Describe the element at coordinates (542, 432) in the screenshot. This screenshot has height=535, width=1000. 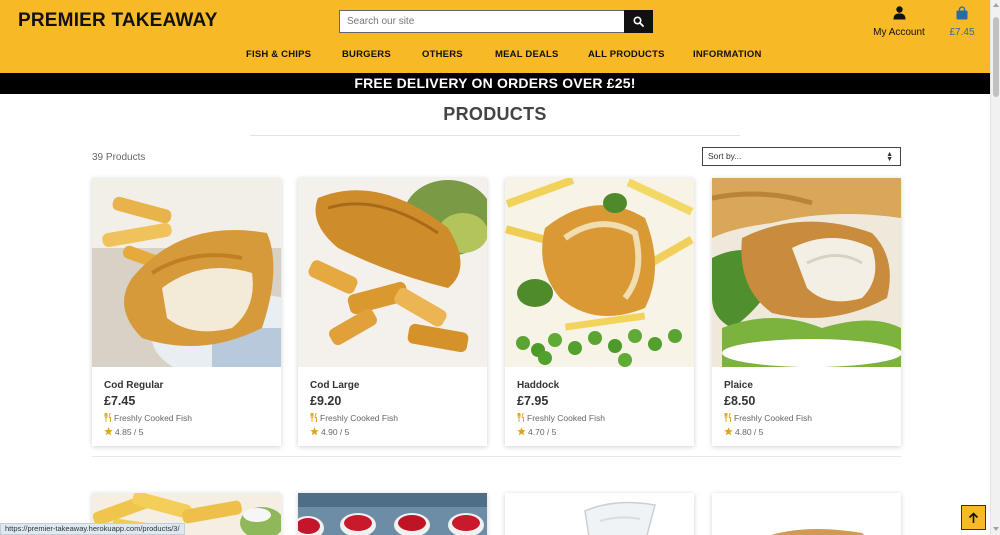
I see `product-rating-value: 4.70 / 5` at that location.